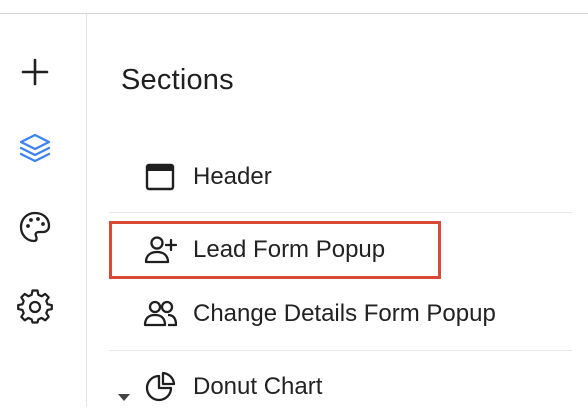 This screenshot has width=588, height=413. Describe the element at coordinates (344, 313) in the screenshot. I see `section-item-label: Change Details Form Popup` at that location.